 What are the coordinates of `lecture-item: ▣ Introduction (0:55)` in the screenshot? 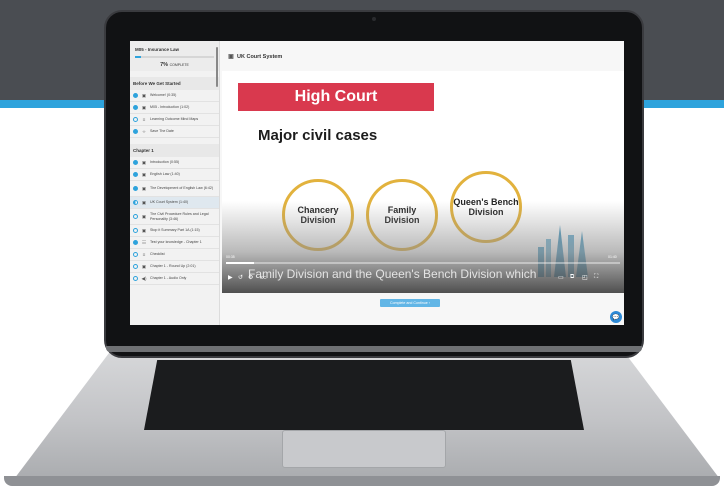 It's located at (174, 163).